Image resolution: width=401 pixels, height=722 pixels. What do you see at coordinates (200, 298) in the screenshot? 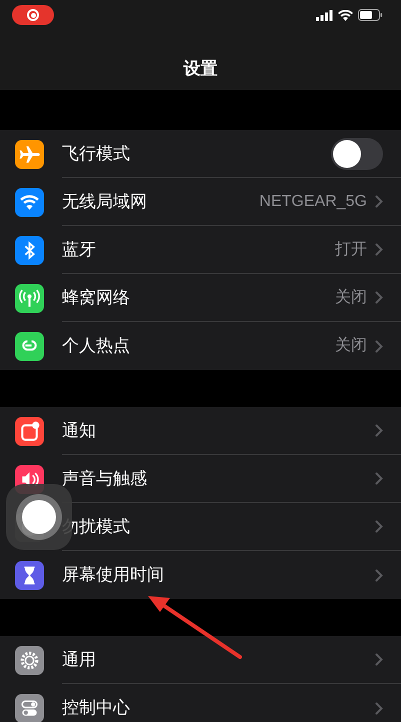
I see `settings-row: 蜂窝网络 关闭` at bounding box center [200, 298].